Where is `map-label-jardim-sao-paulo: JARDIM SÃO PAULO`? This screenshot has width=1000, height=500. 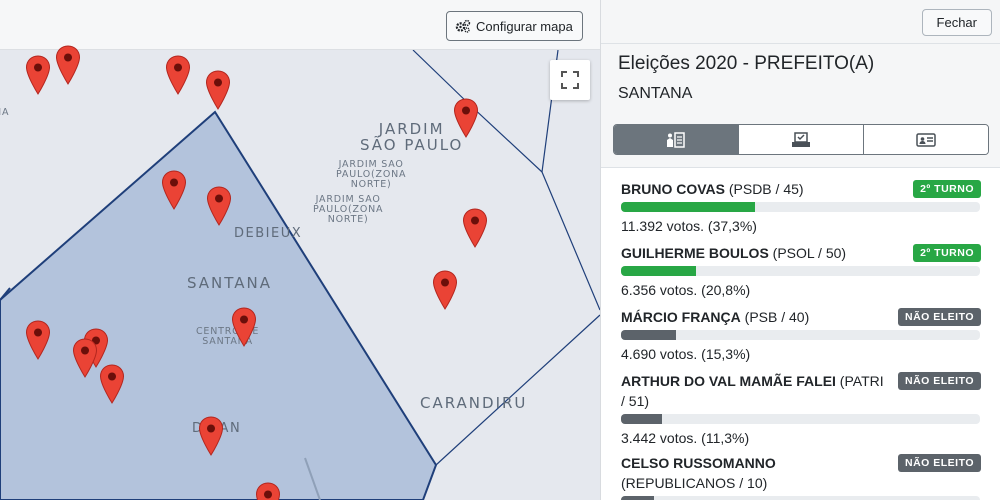 map-label-jardim-sao-paulo: JARDIM SÃO PAULO is located at coordinates (412, 137).